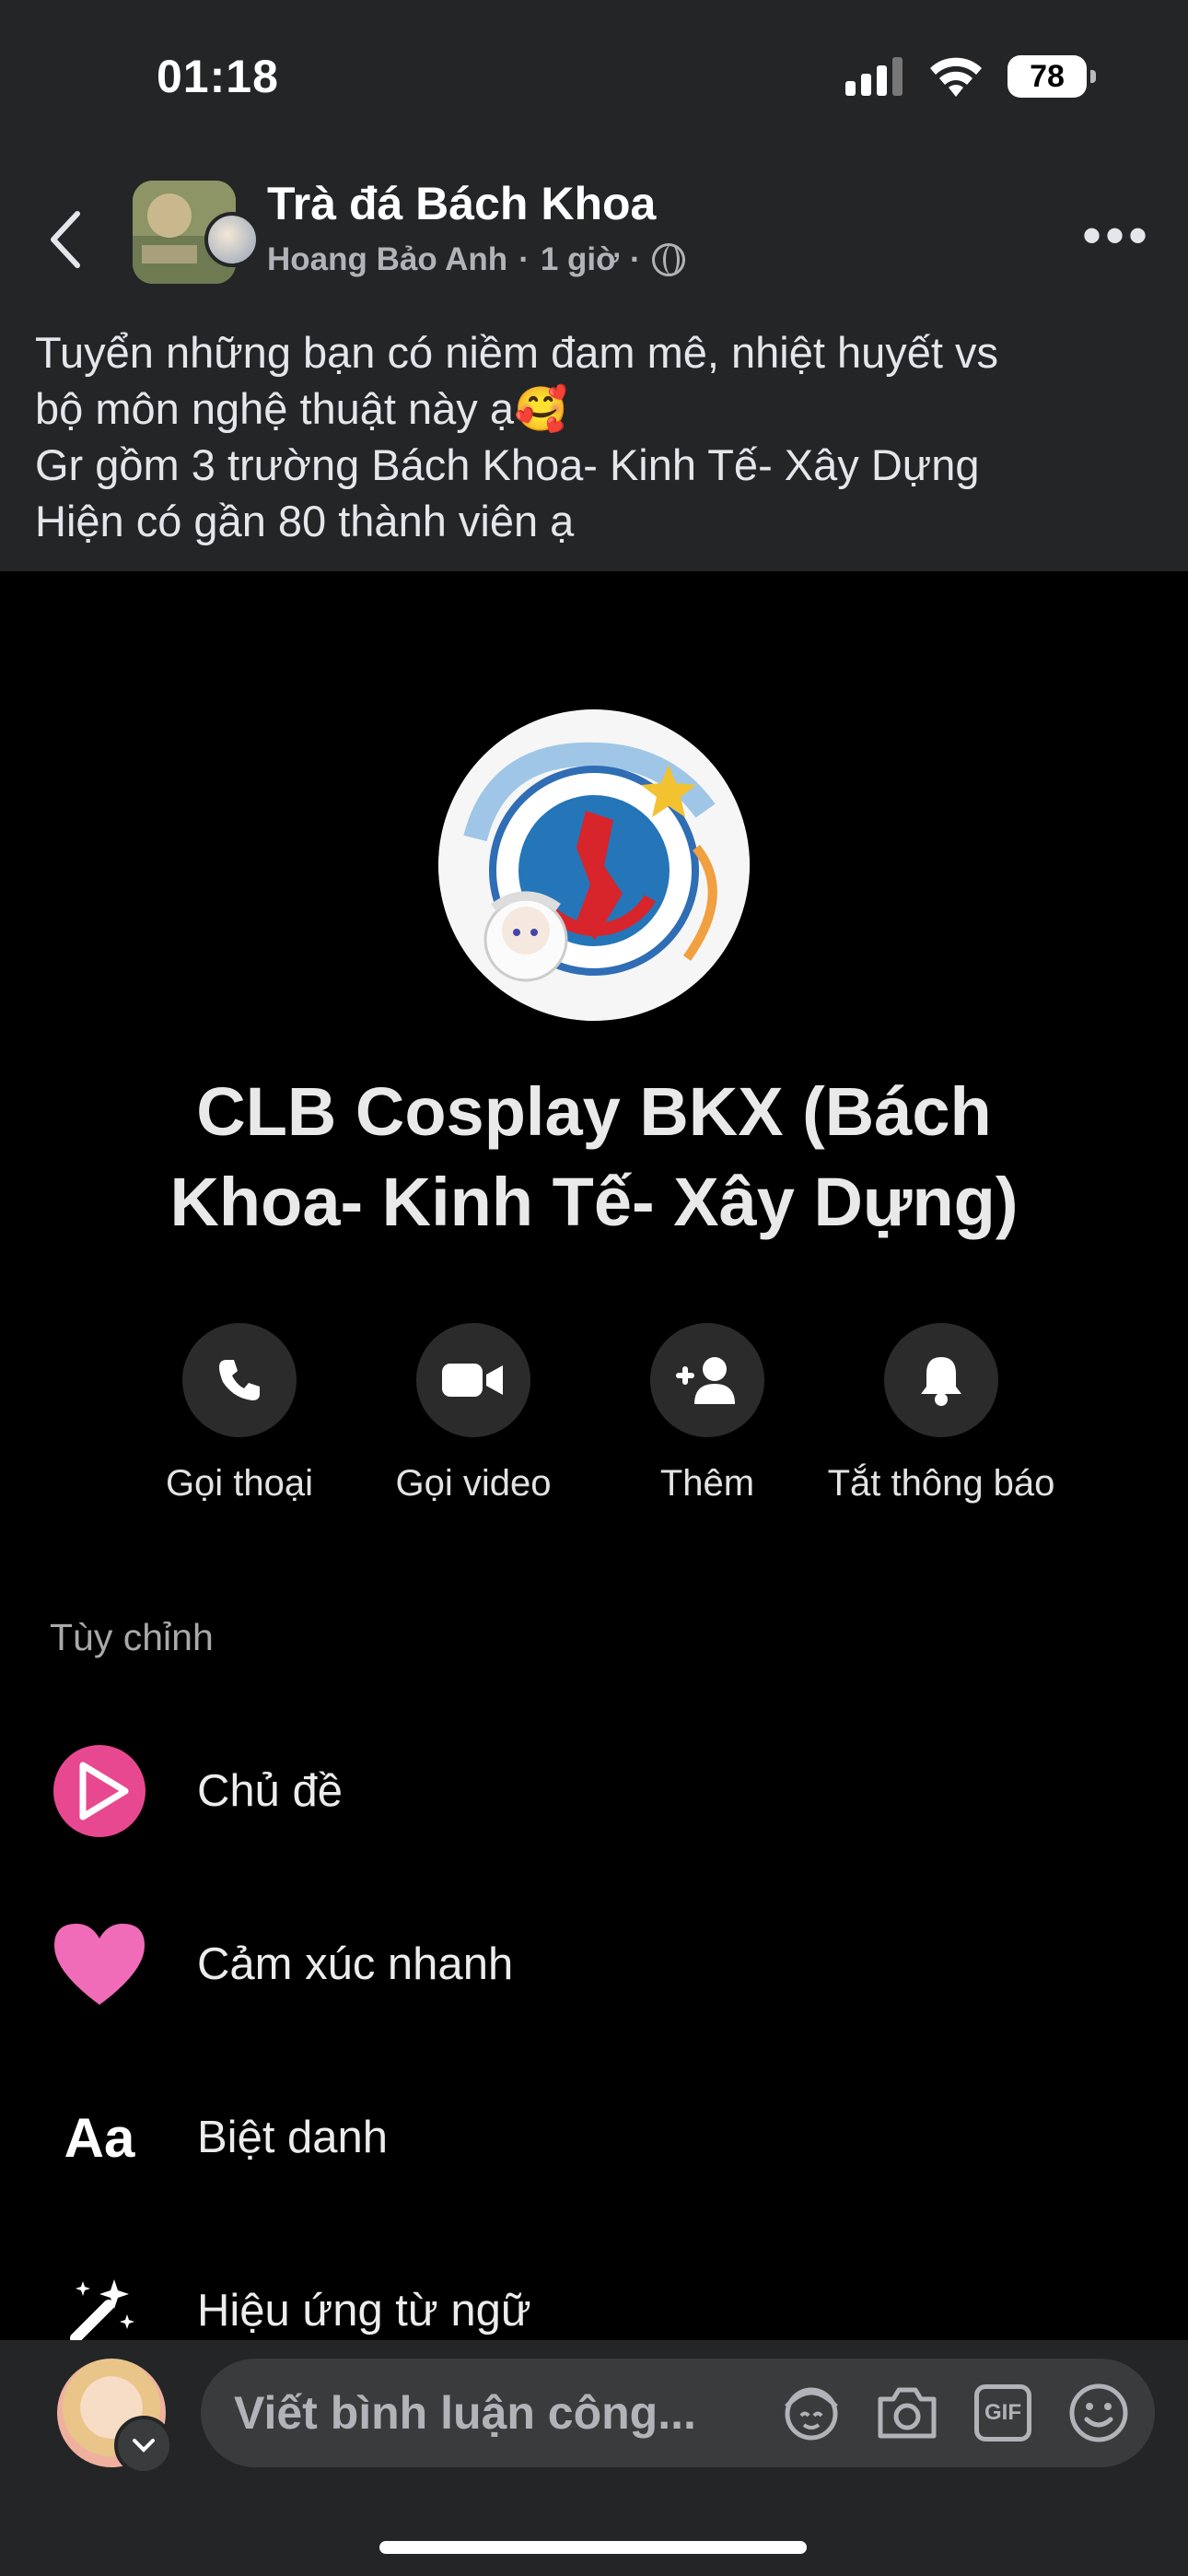  What do you see at coordinates (593, 2547) in the screenshot?
I see `home-indicator` at bounding box center [593, 2547].